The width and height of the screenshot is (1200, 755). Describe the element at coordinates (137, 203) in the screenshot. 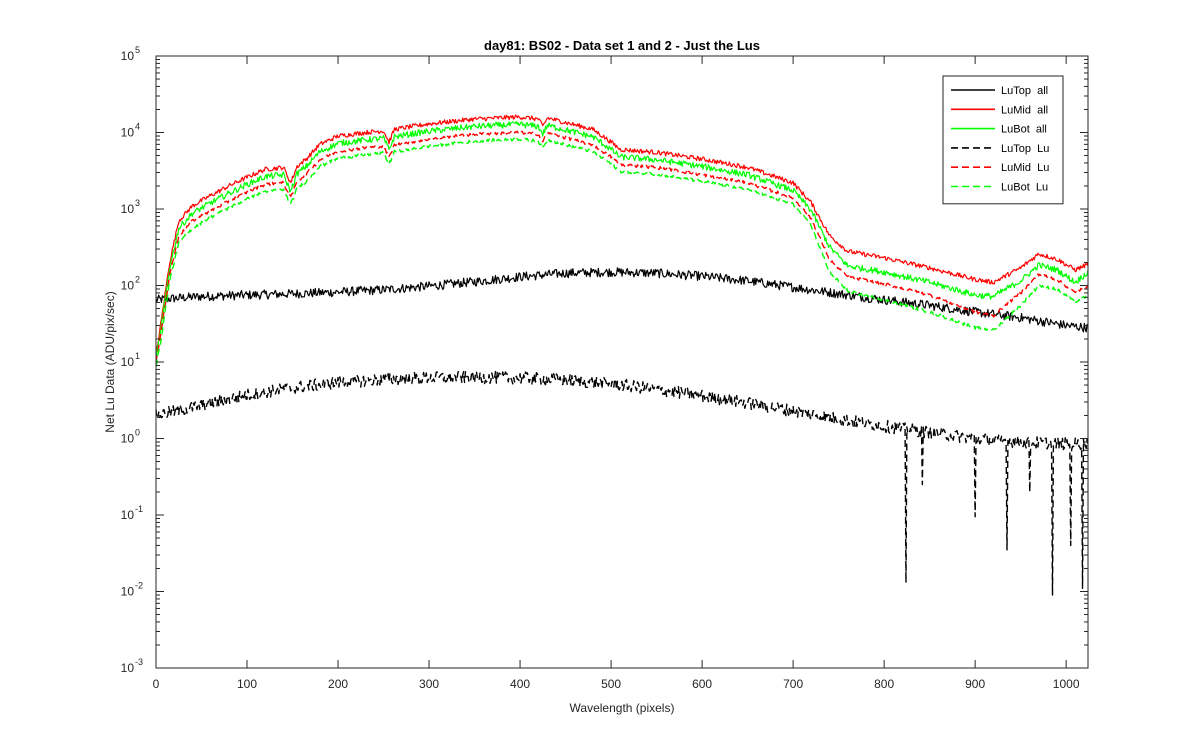

I see `y-tick-exponent: 3` at that location.